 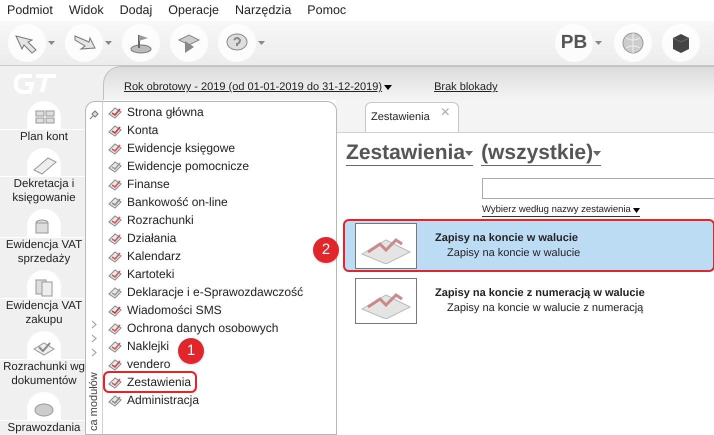 I want to click on module-menu-item: Rozrachunki, so click(x=151, y=220).